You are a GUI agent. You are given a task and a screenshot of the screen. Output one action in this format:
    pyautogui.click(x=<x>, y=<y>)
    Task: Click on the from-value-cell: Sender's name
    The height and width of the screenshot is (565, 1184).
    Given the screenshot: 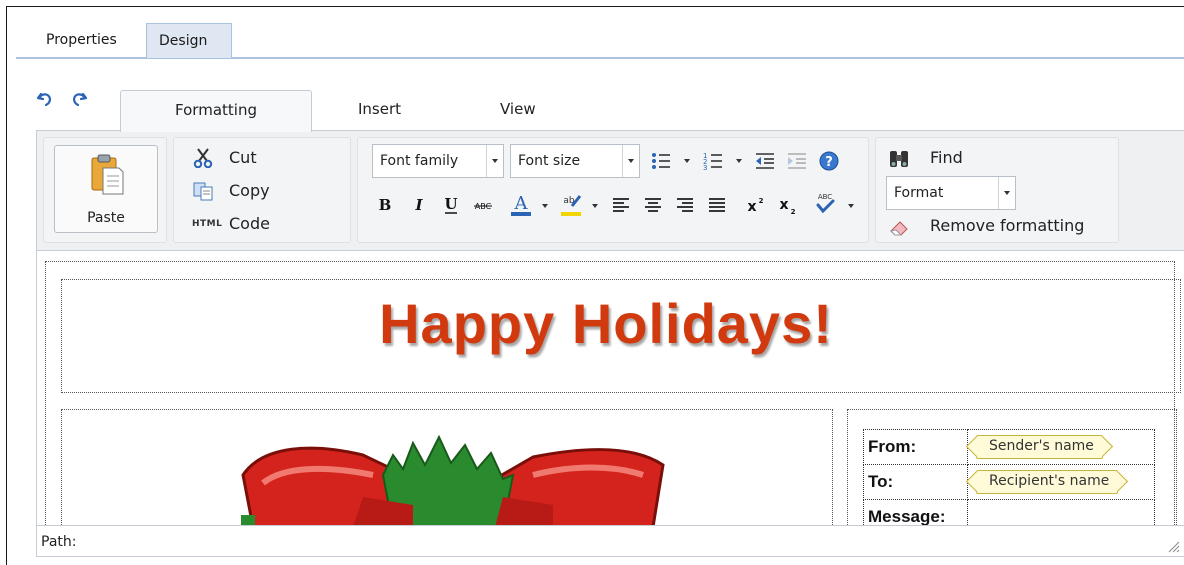 What is the action you would take?
    pyautogui.click(x=1061, y=447)
    